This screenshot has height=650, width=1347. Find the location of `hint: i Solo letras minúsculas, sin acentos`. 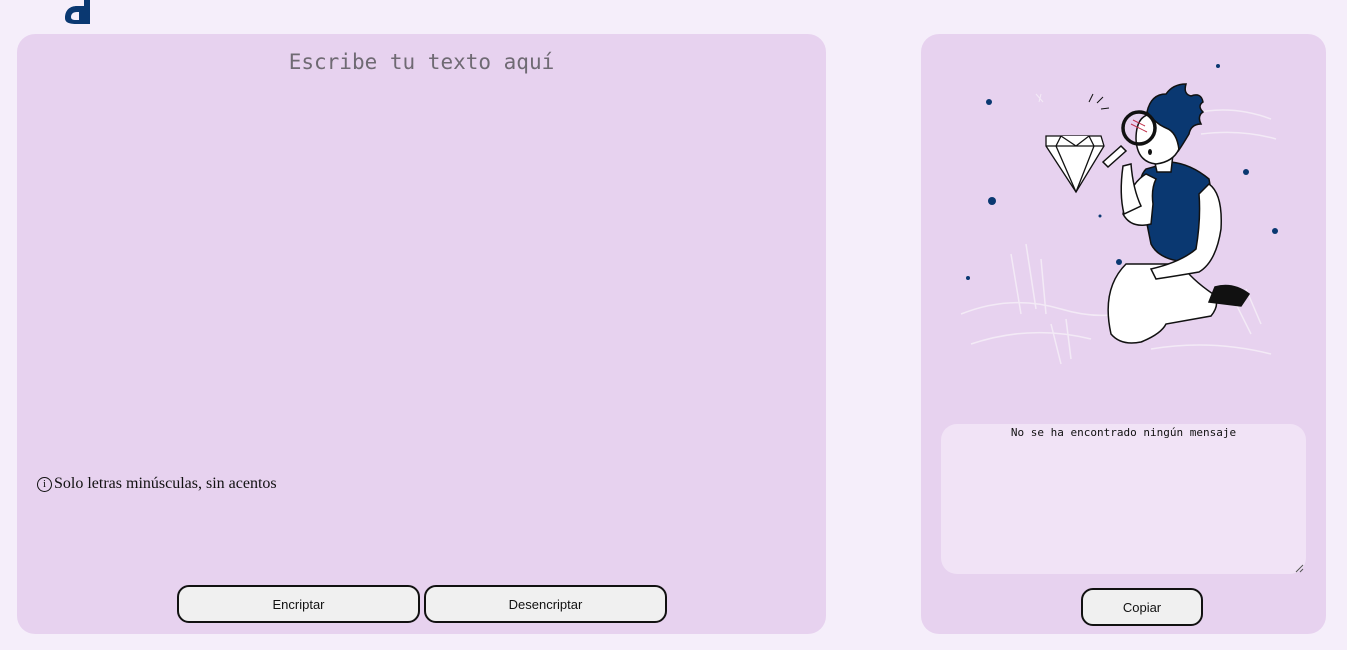

hint: i Solo letras minúsculas, sin acentos is located at coordinates (157, 484).